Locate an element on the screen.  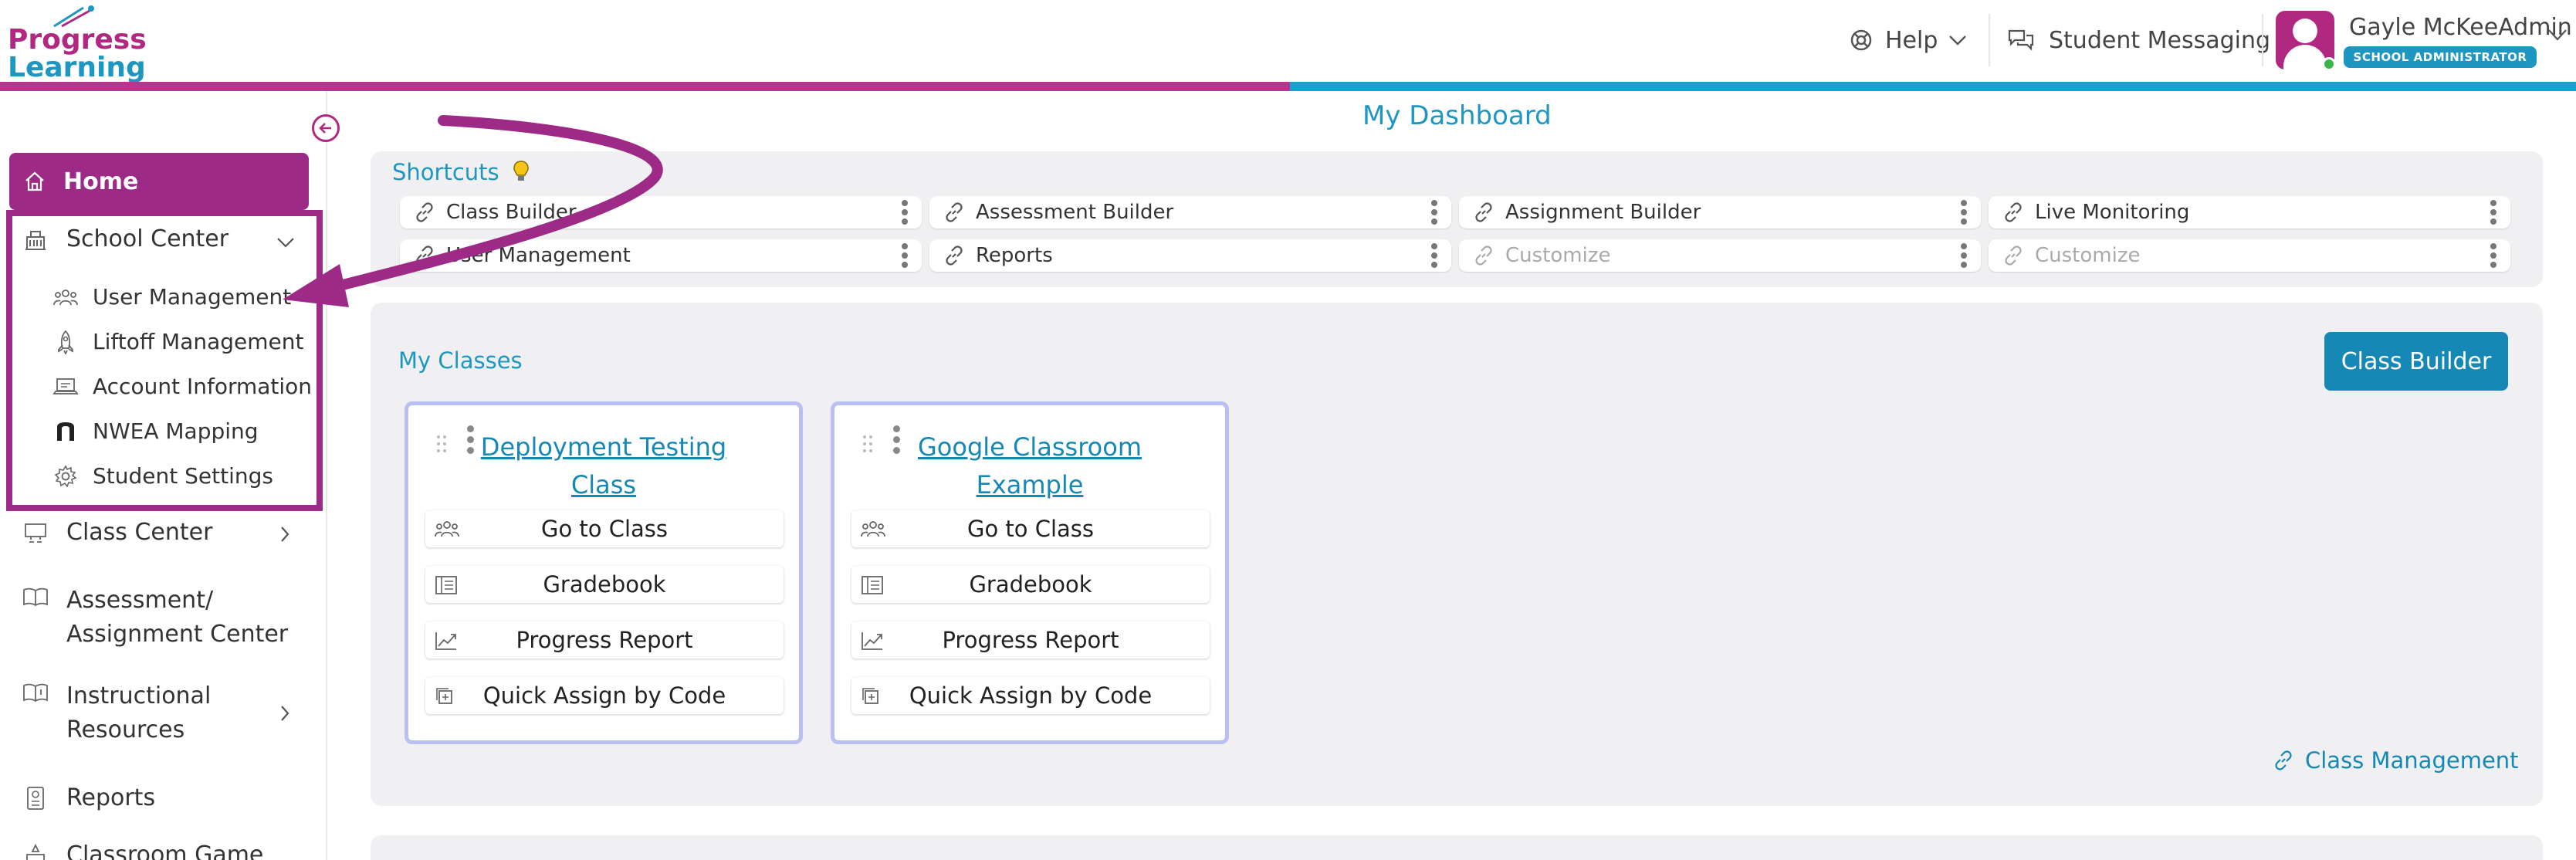
shortcut-label: Reports is located at coordinates (1014, 255).